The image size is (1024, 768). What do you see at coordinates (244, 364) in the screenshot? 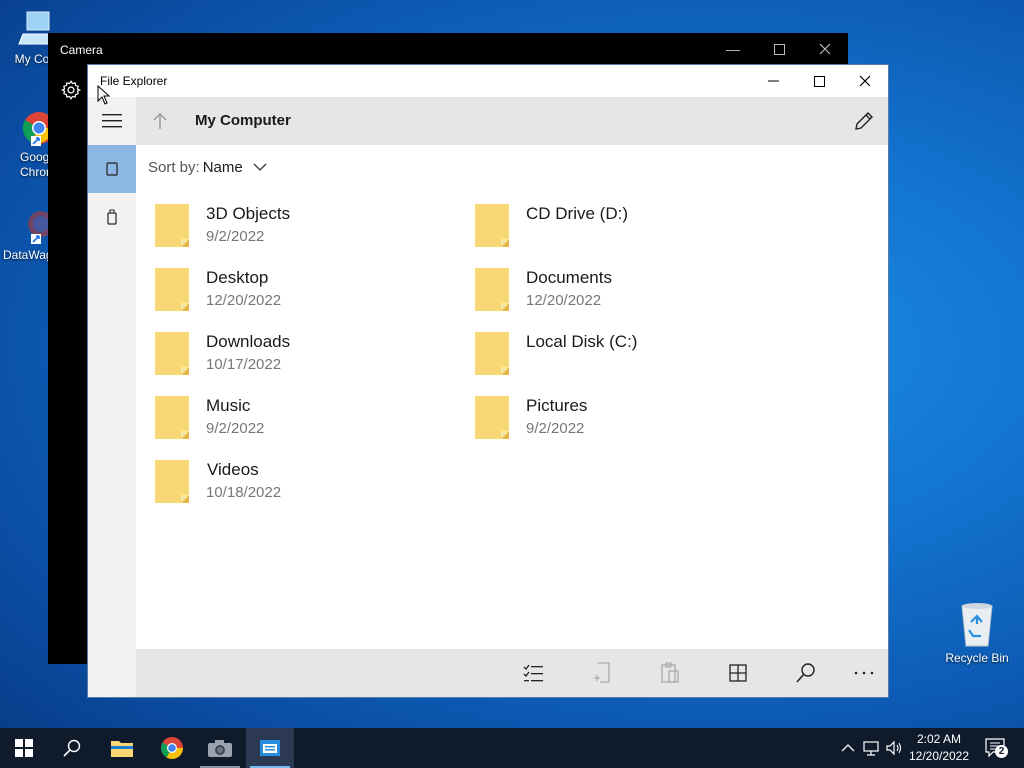
I see `item-date: 10/17/2022` at bounding box center [244, 364].